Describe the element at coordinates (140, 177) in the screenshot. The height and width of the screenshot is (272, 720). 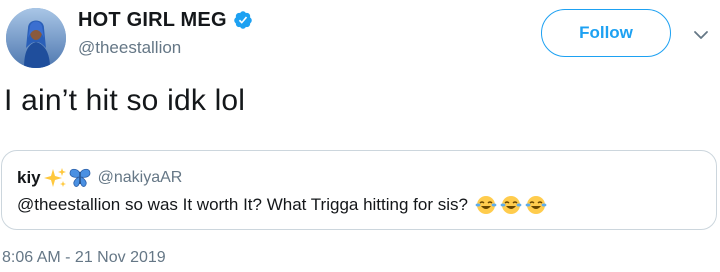
I see `quoted-author-handle: @nakiyaAR` at that location.